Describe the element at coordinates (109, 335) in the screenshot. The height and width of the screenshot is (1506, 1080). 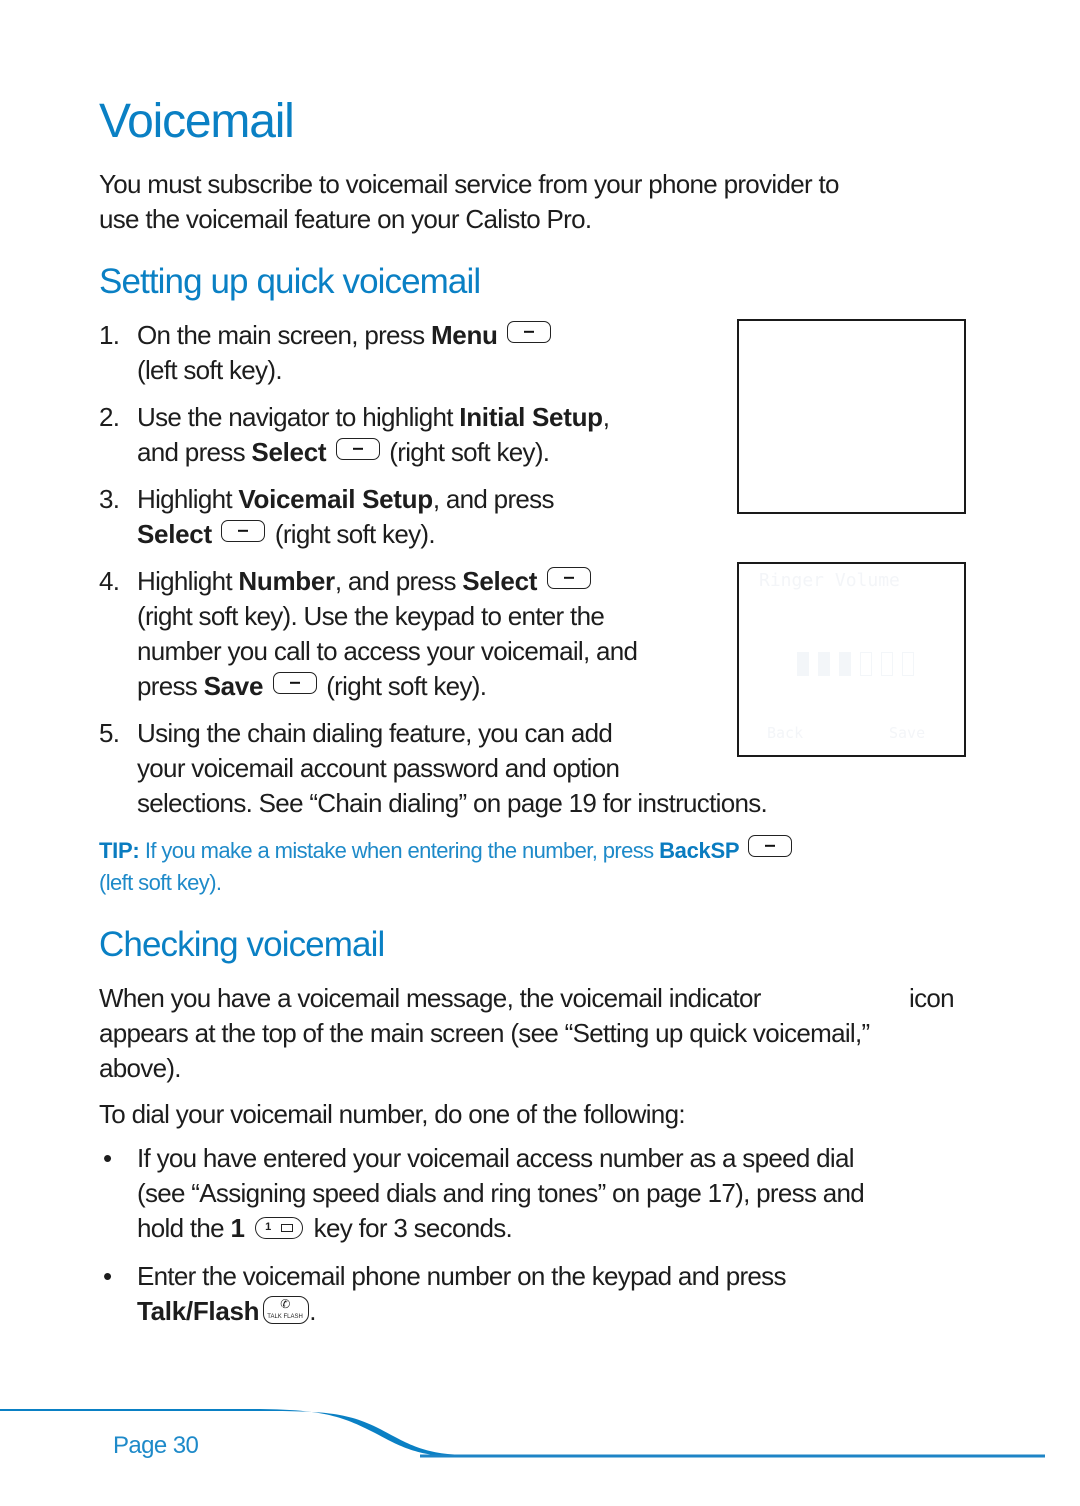
I see `step-number: 1.` at that location.